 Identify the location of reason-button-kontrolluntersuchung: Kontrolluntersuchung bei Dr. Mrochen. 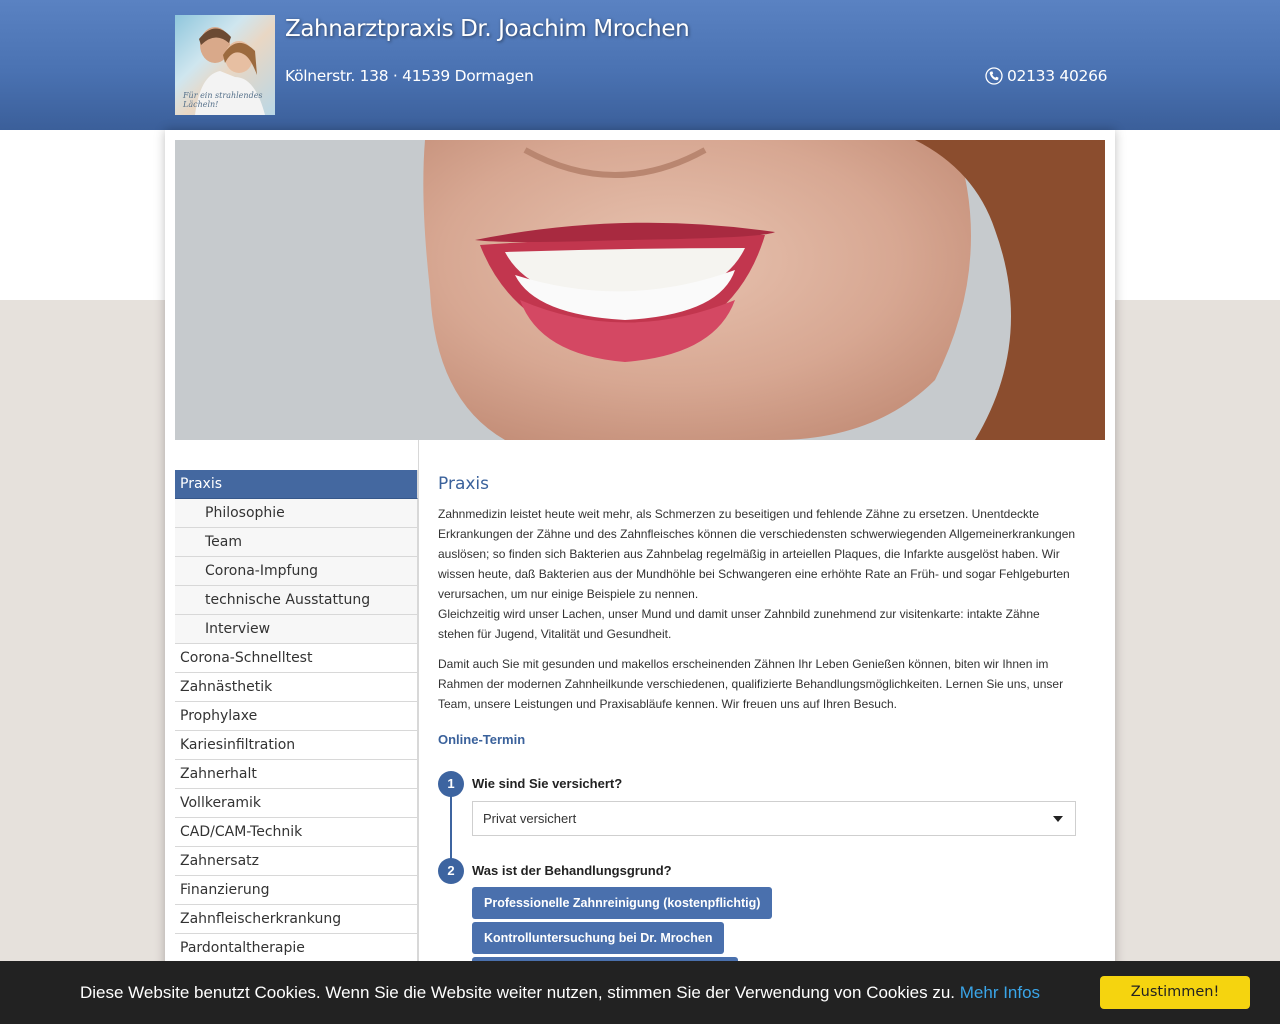
(598, 938).